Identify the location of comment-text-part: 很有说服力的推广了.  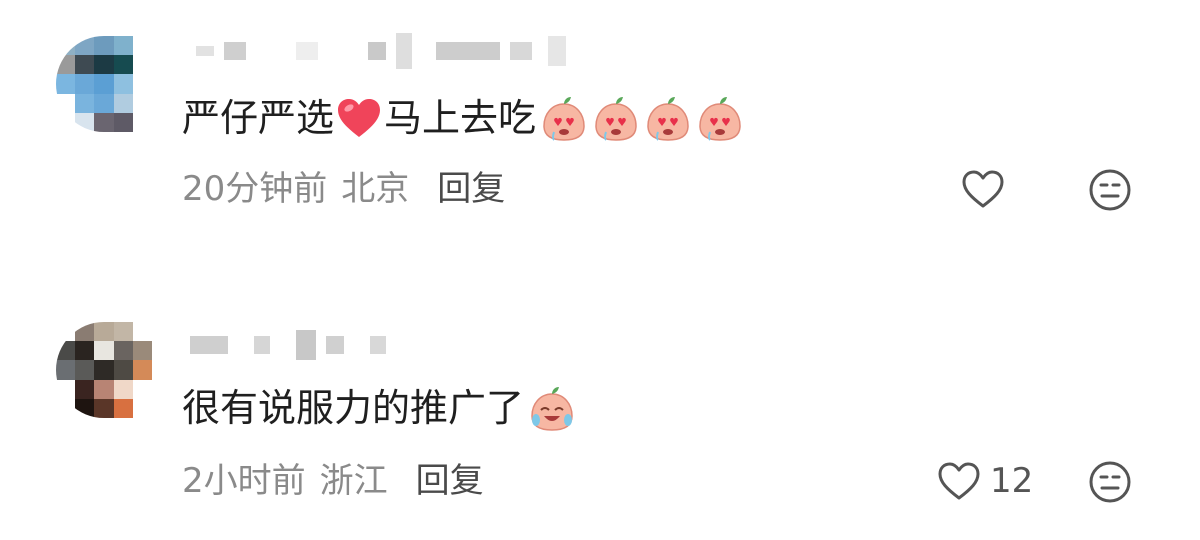
(353, 408).